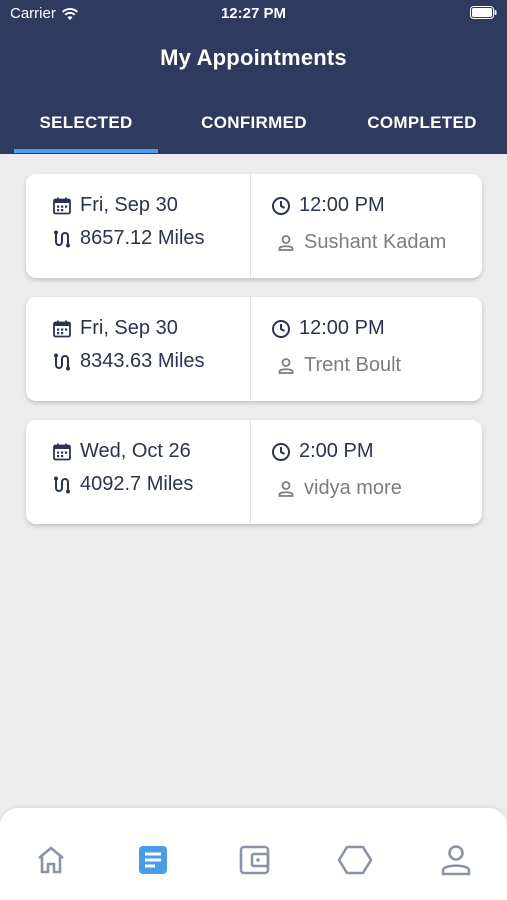  I want to click on appointments-icon, so click(153, 860).